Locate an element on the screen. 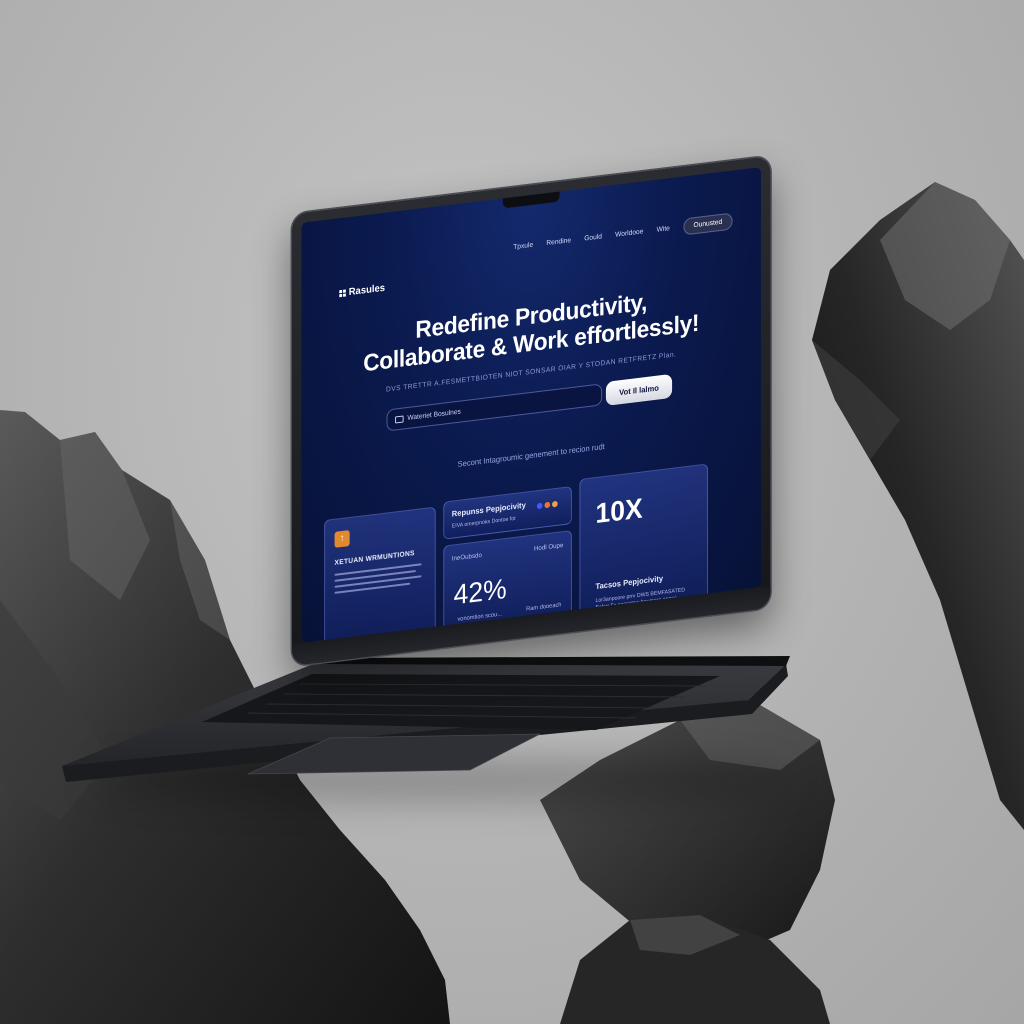 Image resolution: width=1024 pixels, height=1024 pixels. brand-name: Rasules is located at coordinates (366, 290).